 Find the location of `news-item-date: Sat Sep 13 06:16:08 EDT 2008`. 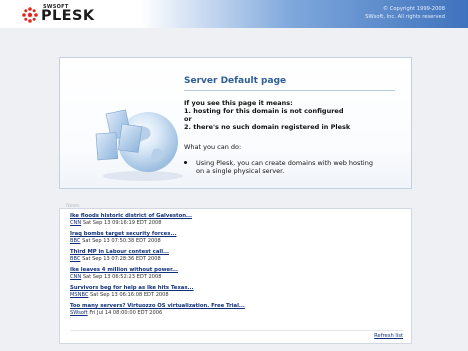

news-item-date: Sat Sep 13 06:16:08 EDT 2008 is located at coordinates (129, 295).